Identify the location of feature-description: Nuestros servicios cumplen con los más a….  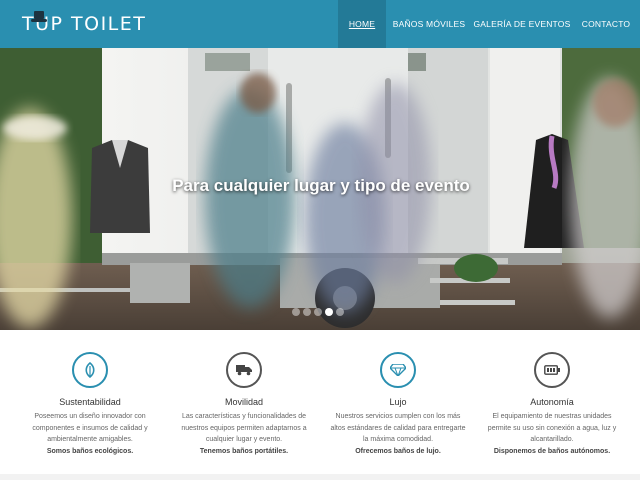
(398, 434).